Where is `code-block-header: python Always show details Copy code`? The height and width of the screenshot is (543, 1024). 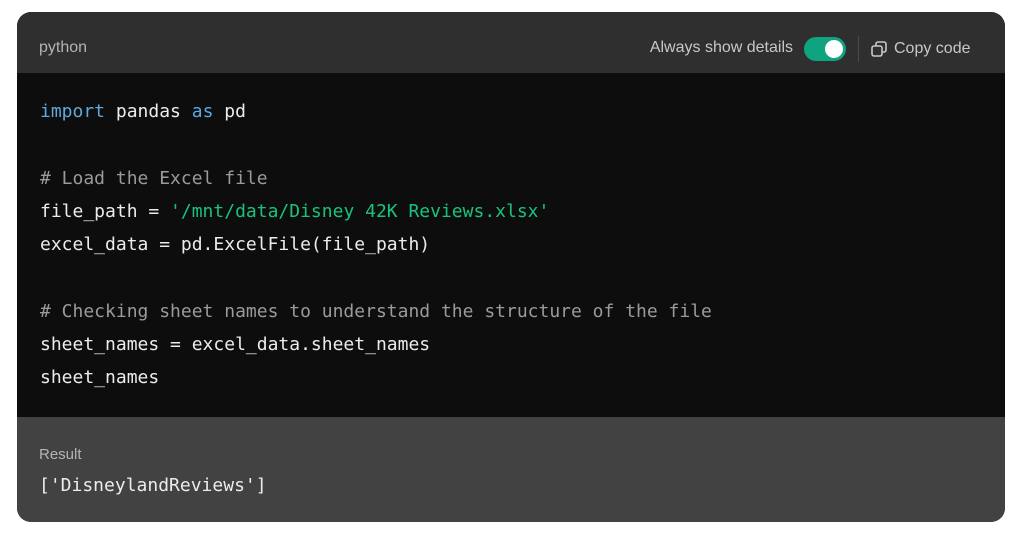
code-block-header: python Always show details Copy code is located at coordinates (511, 42).